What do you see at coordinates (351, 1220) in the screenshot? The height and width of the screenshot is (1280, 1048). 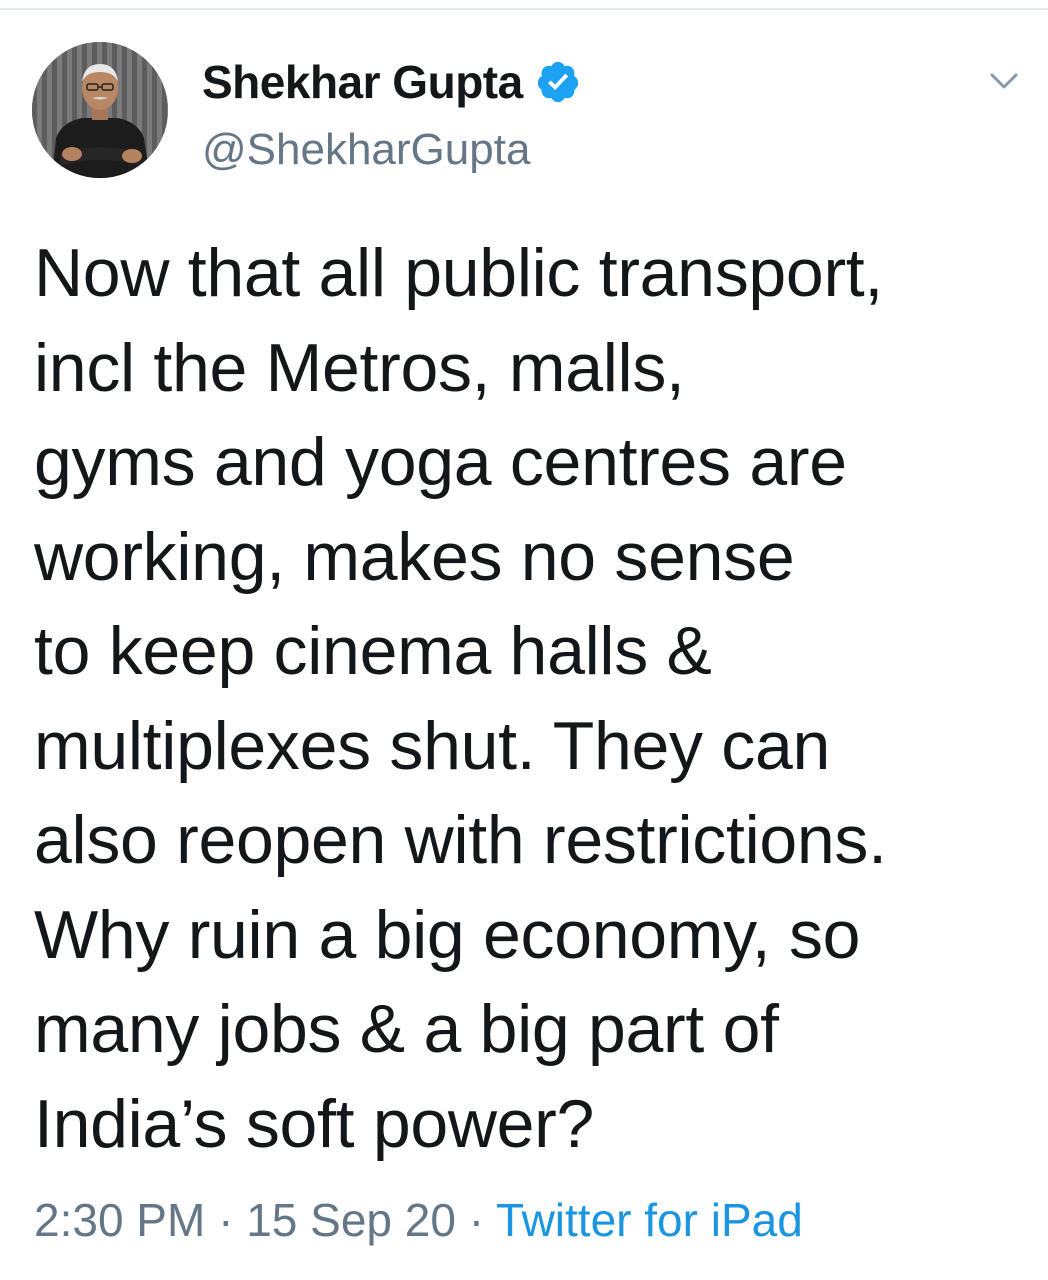 I see `tweet-date: 15 Sep 20` at bounding box center [351, 1220].